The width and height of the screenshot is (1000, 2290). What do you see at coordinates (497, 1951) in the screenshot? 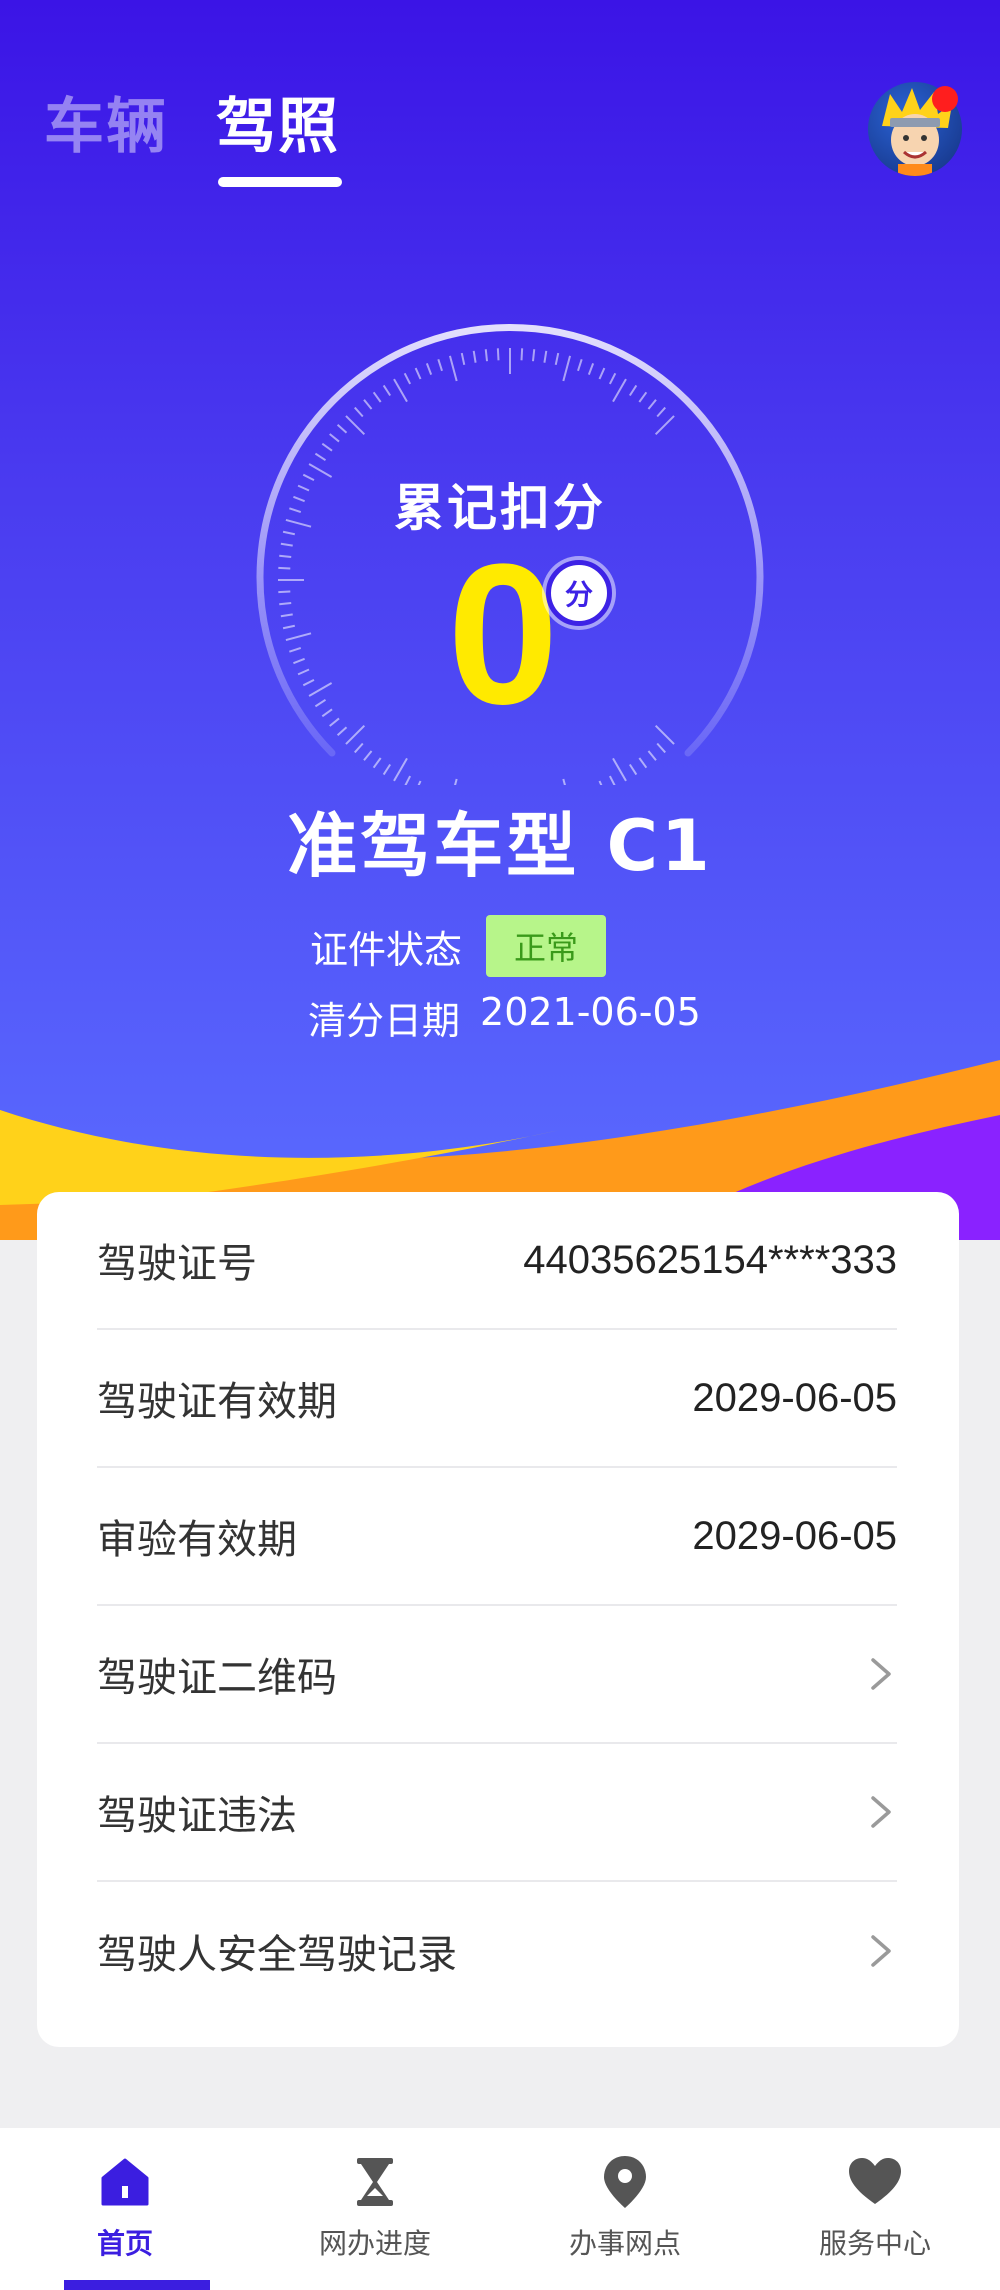
I see `safe-driving-record-row: 驾驶人安全驾驶记录` at bounding box center [497, 1951].